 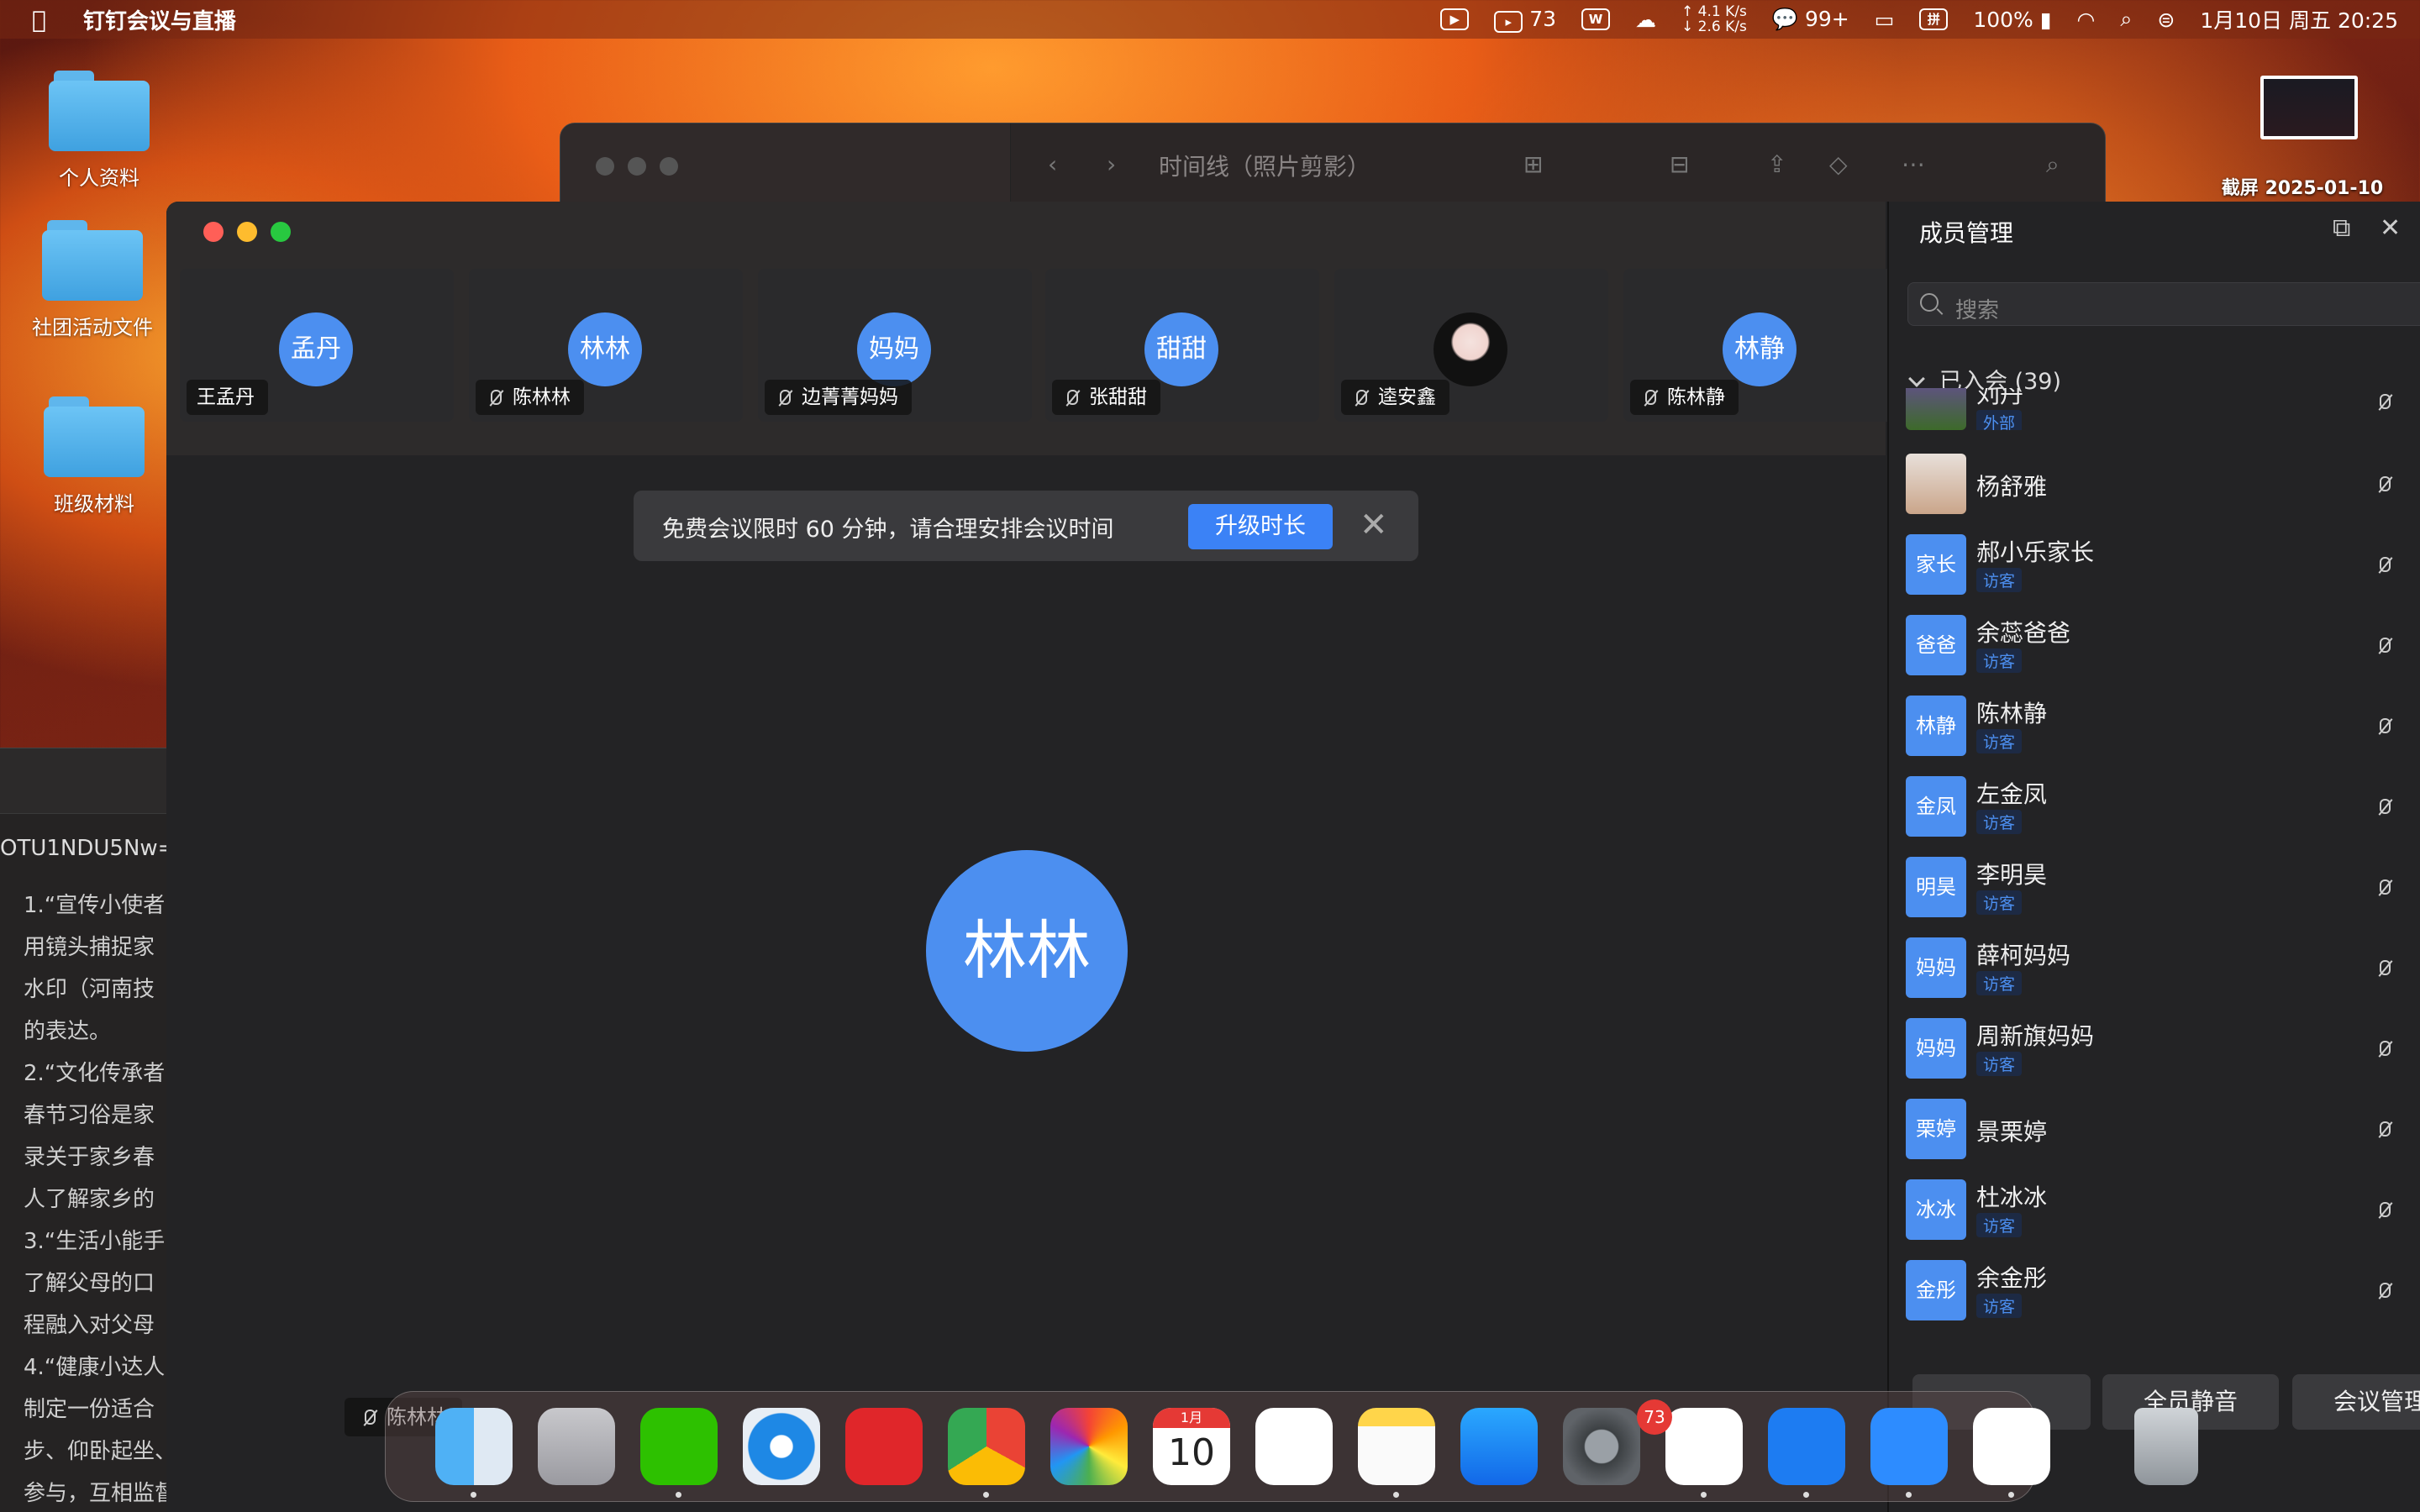 What do you see at coordinates (1182, 345) in the screenshot?
I see `participant-tile: 甜甜 张甜甜` at bounding box center [1182, 345].